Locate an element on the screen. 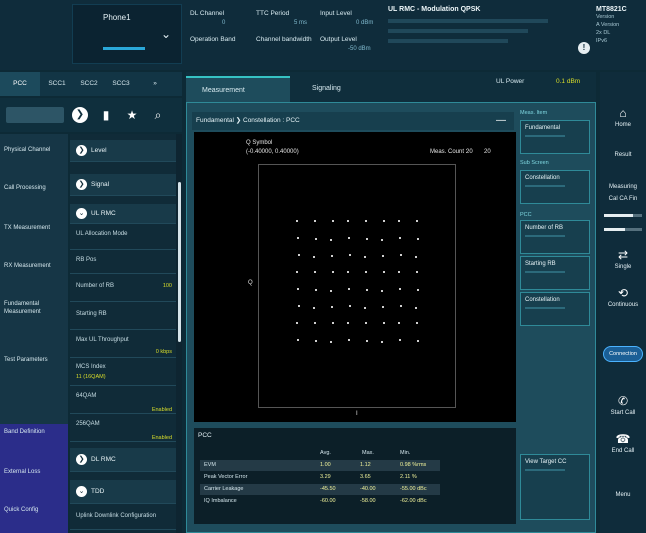  param-group-signal: ❯ Signal is located at coordinates (123, 185).